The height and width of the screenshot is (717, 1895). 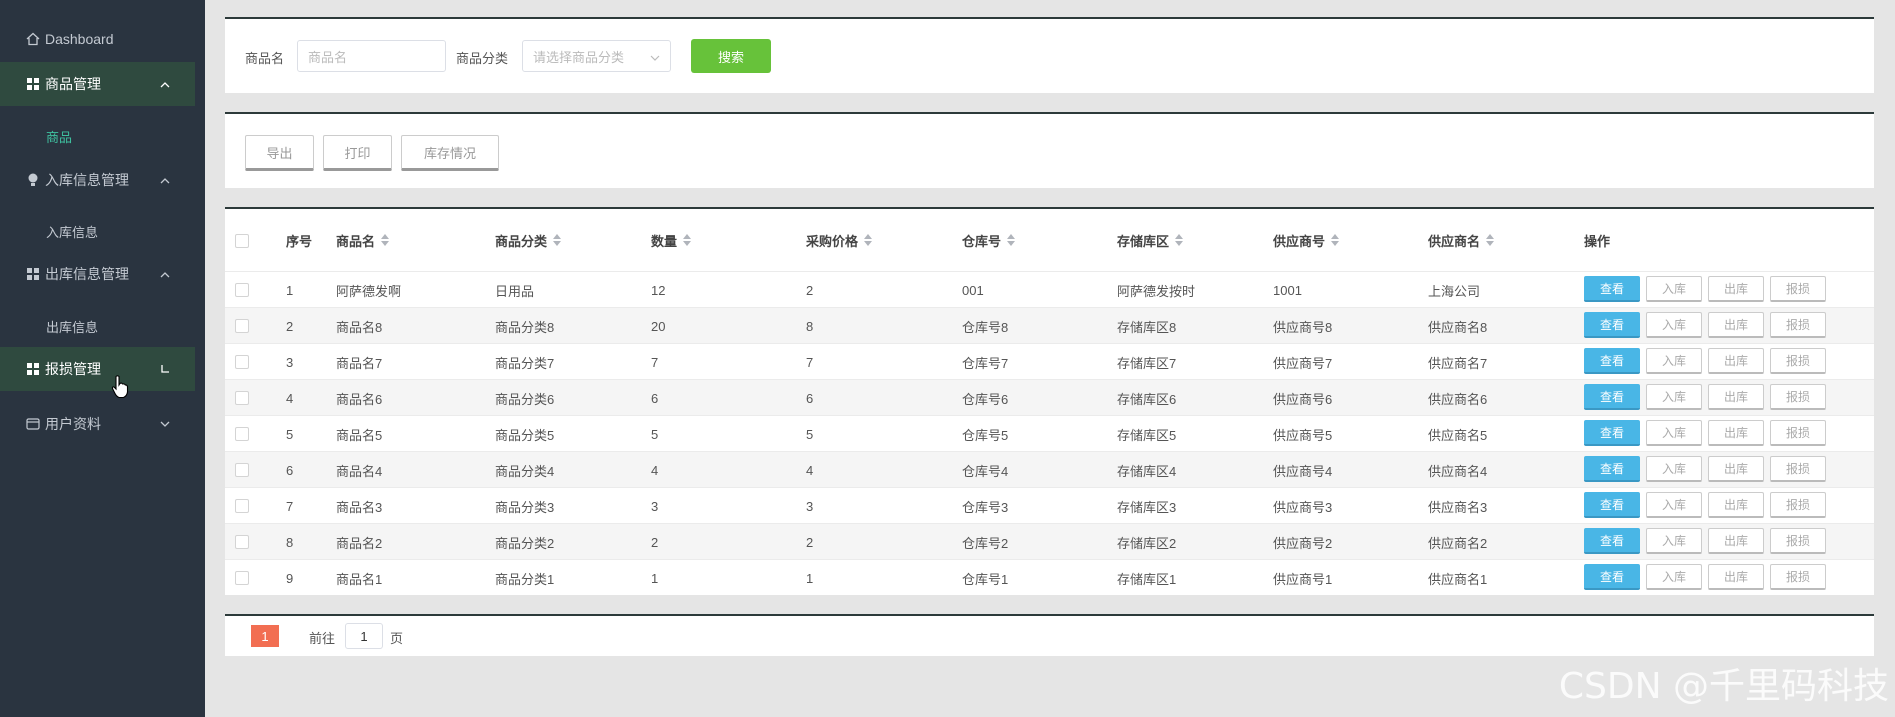 I want to click on nav-damage-mgmt: 报损管理, so click(x=97, y=369).